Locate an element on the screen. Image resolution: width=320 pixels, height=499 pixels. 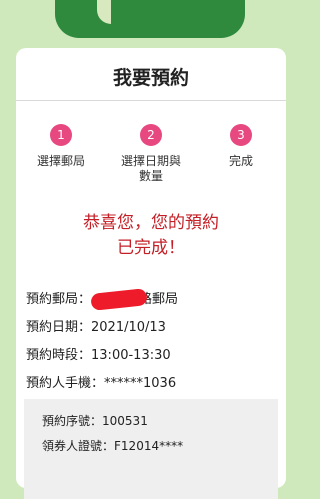
date-label: 預約日期： is located at coordinates (59, 327).